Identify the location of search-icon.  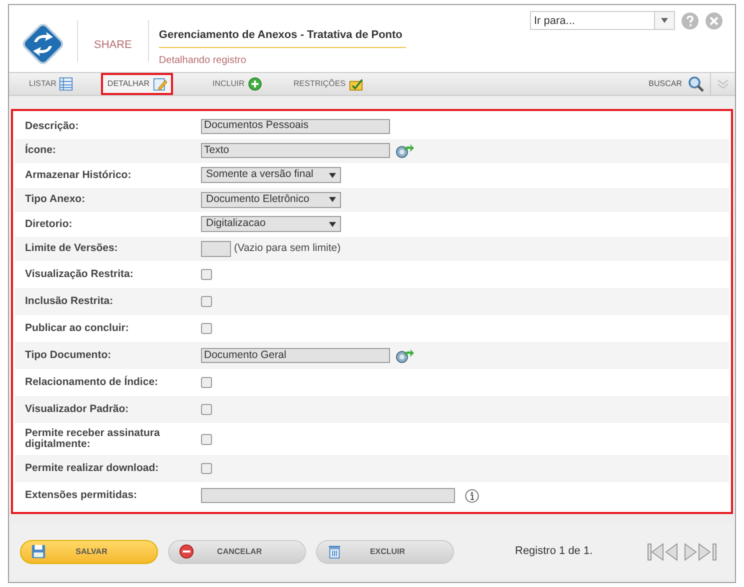
(696, 84).